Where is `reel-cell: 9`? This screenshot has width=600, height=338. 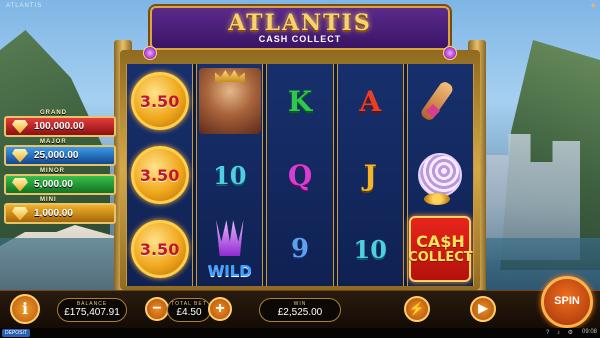
reel-cell: 9 is located at coordinates (299, 249).